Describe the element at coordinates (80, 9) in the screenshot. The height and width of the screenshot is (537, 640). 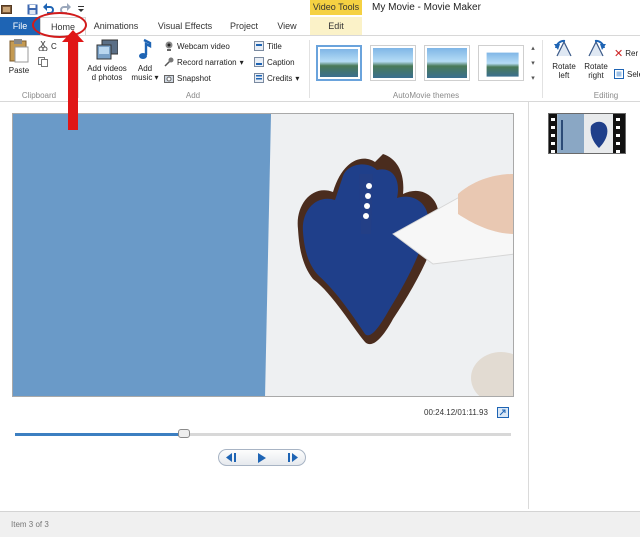
I see `customize-toolbar-icon` at that location.